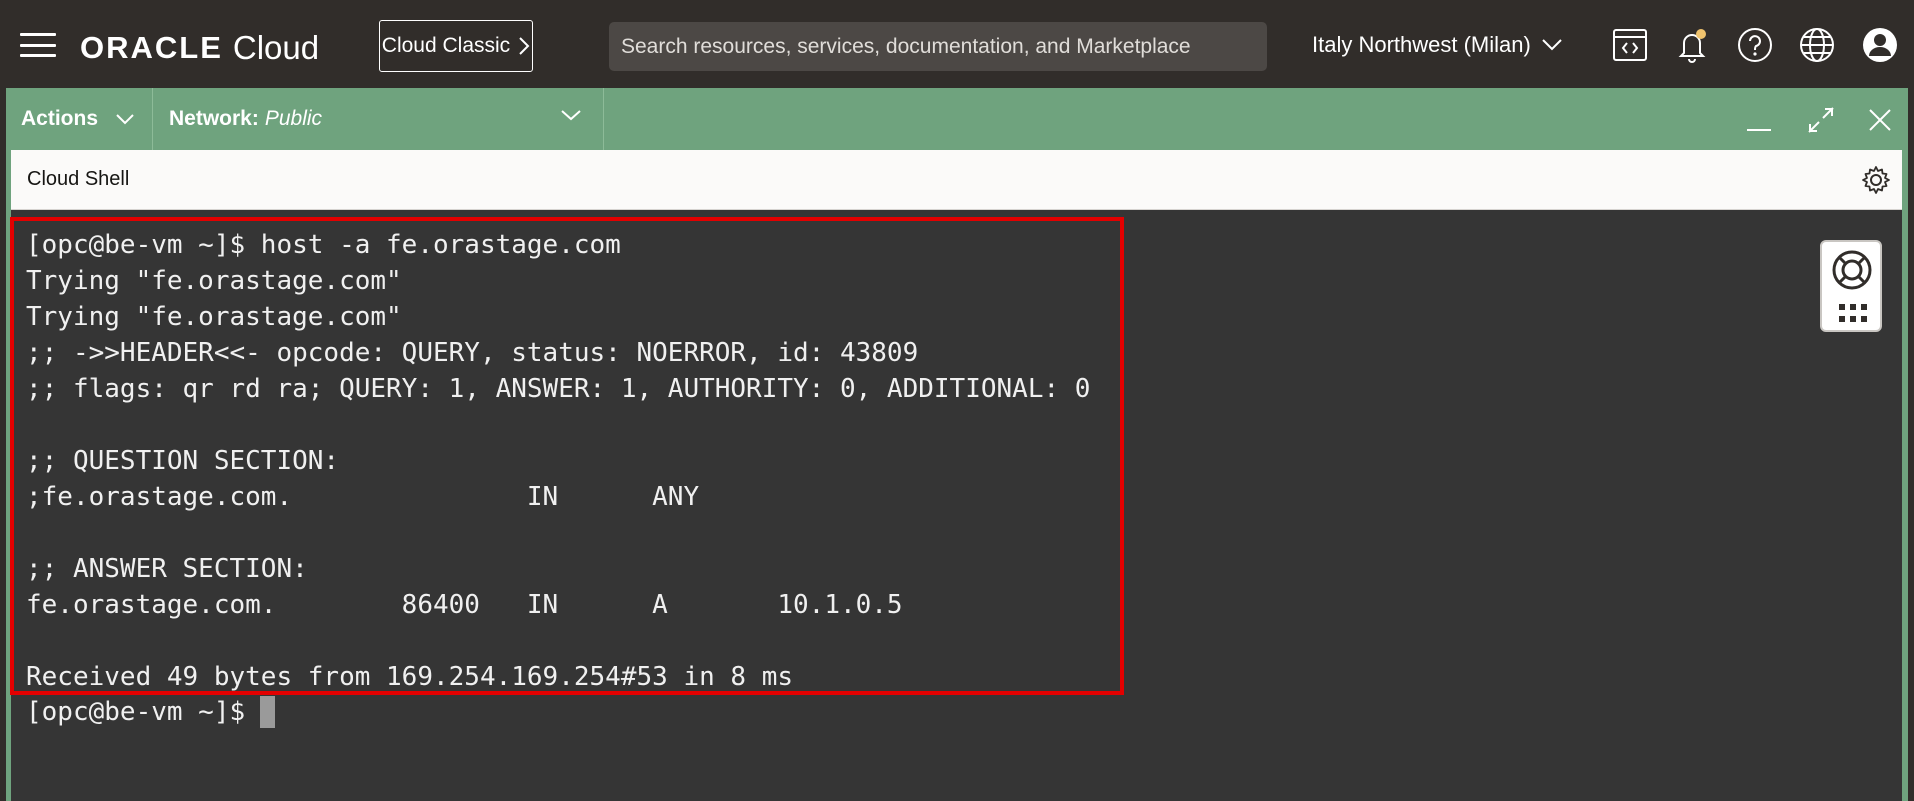 The width and height of the screenshot is (1914, 801). Describe the element at coordinates (276, 47) in the screenshot. I see `logo-cloud-text: Cloud` at that location.